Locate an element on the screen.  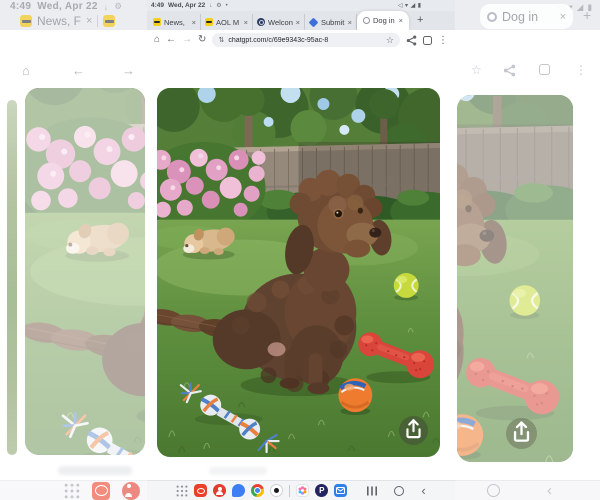
tab-strip: News, × AOL M × Welcon × Submit × Dog in is located at coordinates (301, 20).